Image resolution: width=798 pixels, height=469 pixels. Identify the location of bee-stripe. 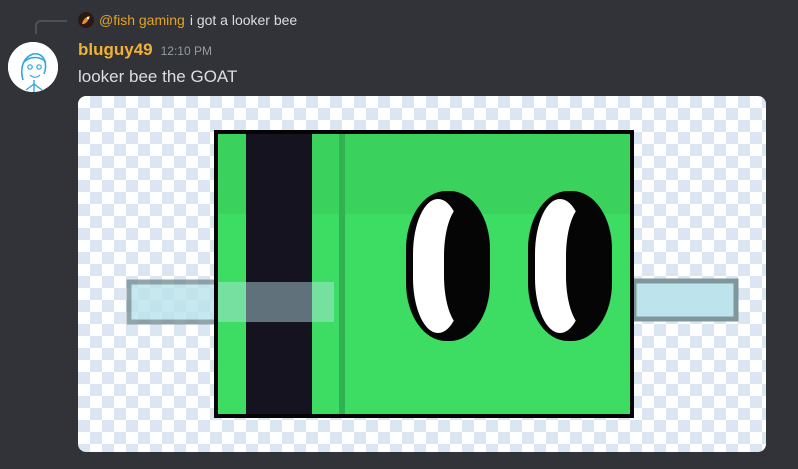
(279, 274).